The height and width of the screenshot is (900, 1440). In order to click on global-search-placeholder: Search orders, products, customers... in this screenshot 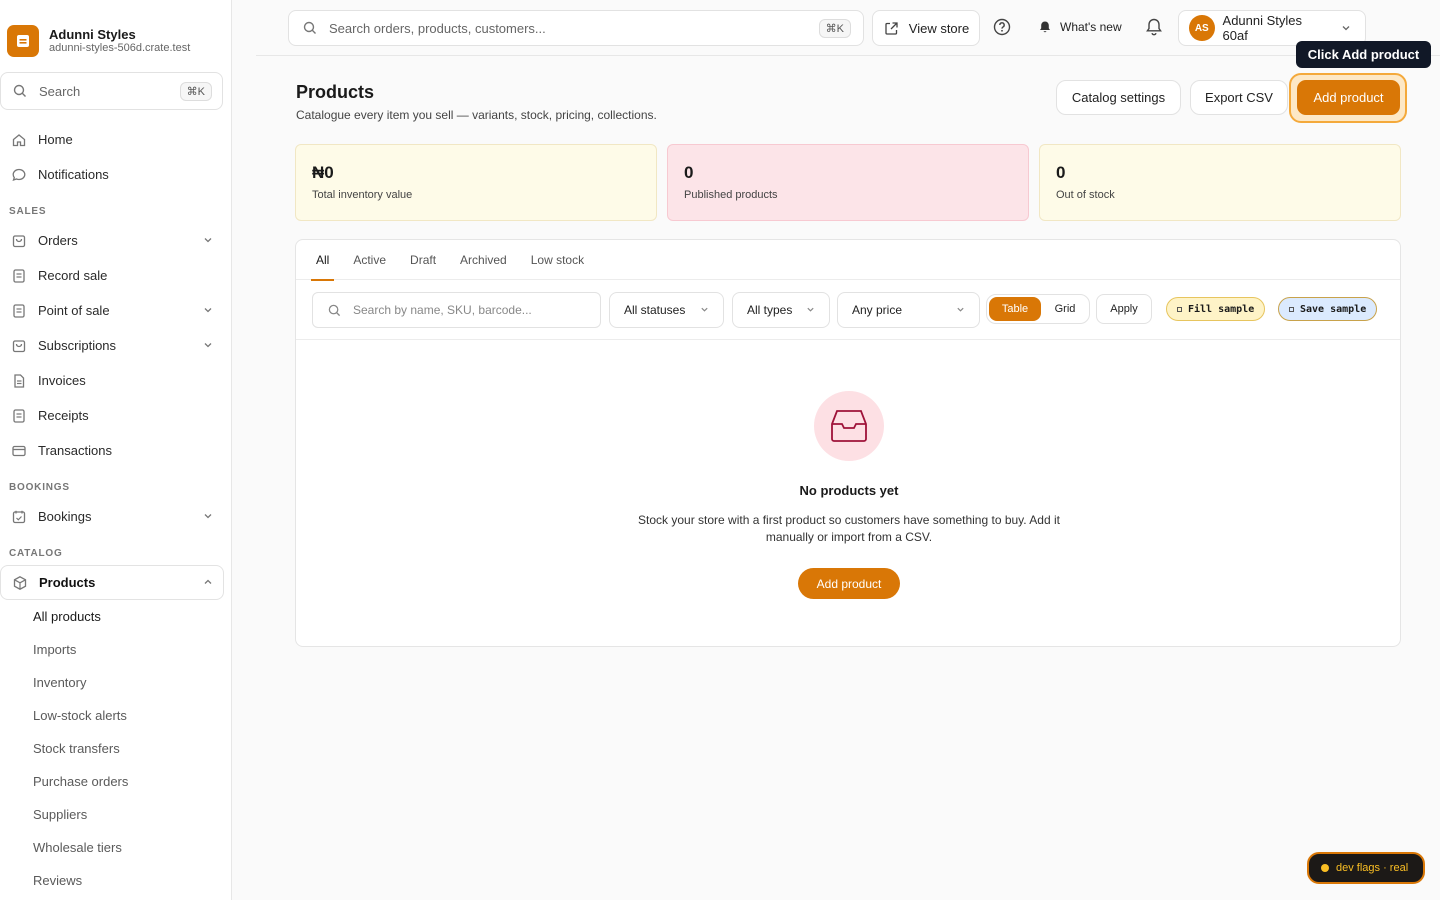, I will do `click(437, 28)`.